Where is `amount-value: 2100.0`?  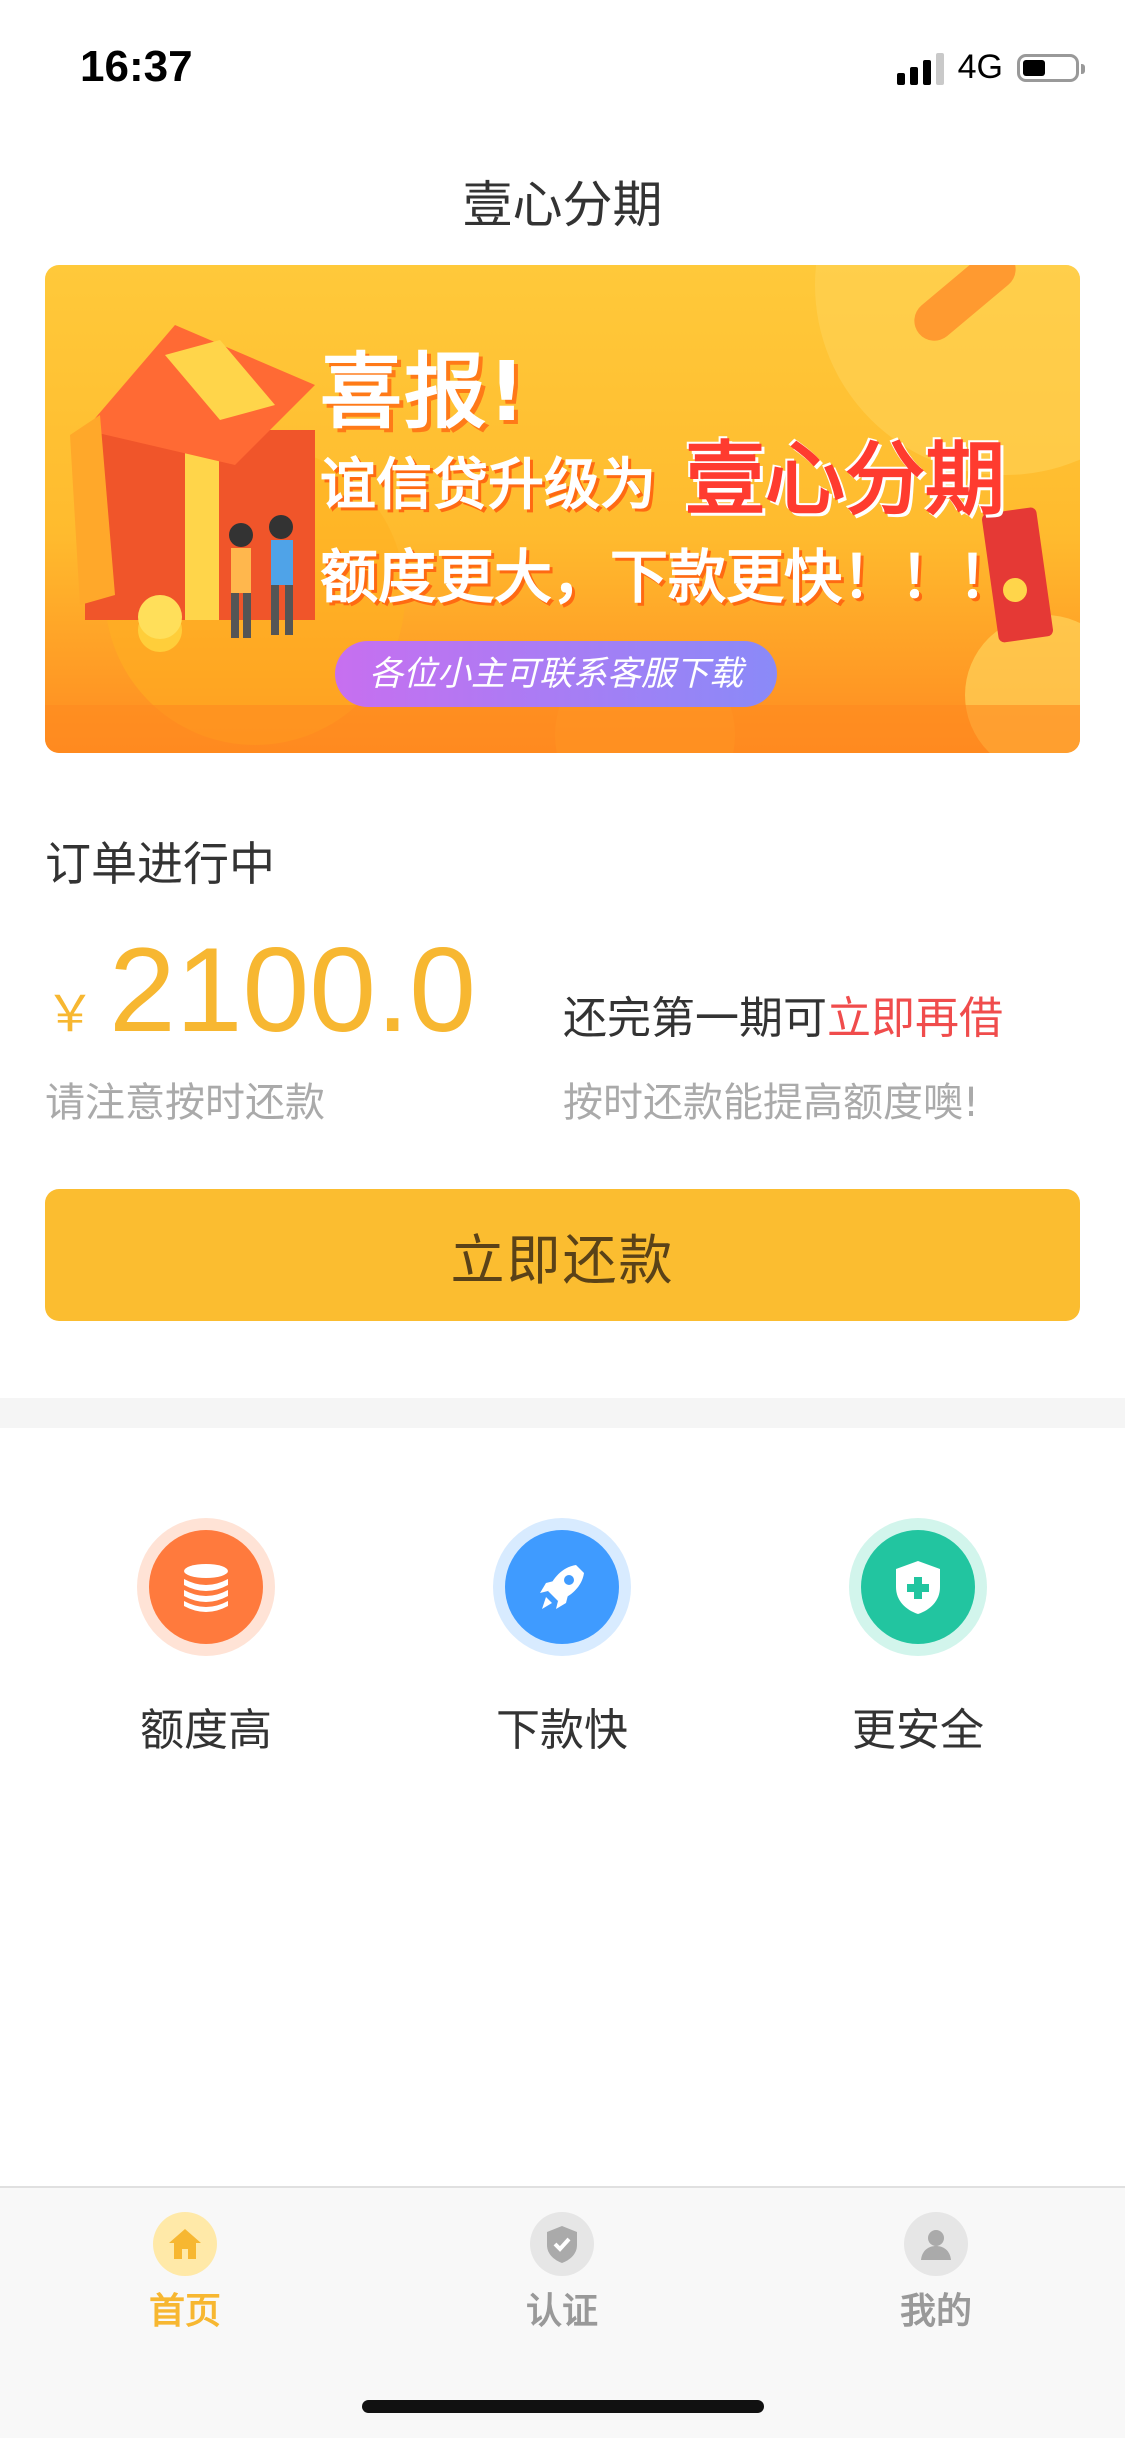 amount-value: 2100.0 is located at coordinates (293, 990).